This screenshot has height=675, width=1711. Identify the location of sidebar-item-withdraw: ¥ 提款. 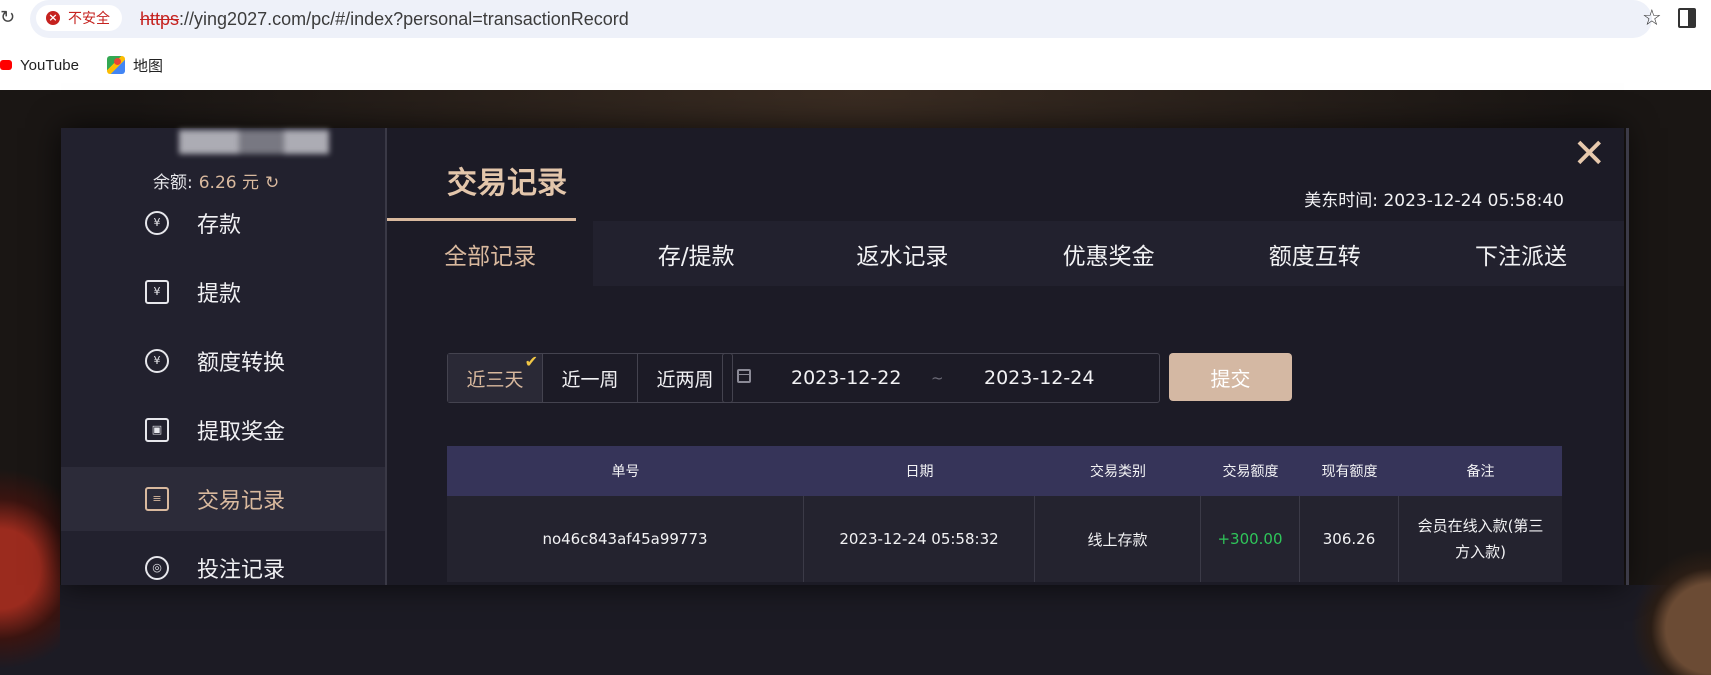
(223, 292).